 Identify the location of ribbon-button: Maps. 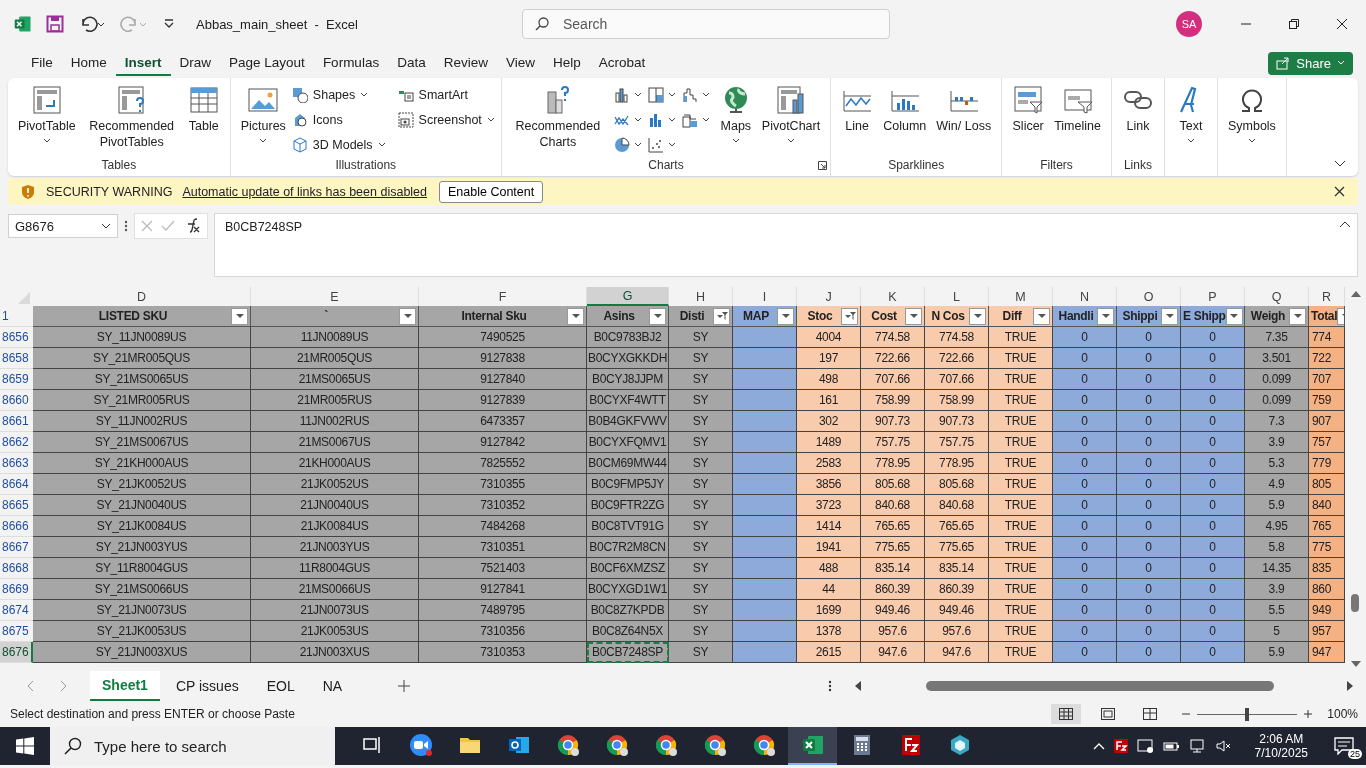
(735, 120).